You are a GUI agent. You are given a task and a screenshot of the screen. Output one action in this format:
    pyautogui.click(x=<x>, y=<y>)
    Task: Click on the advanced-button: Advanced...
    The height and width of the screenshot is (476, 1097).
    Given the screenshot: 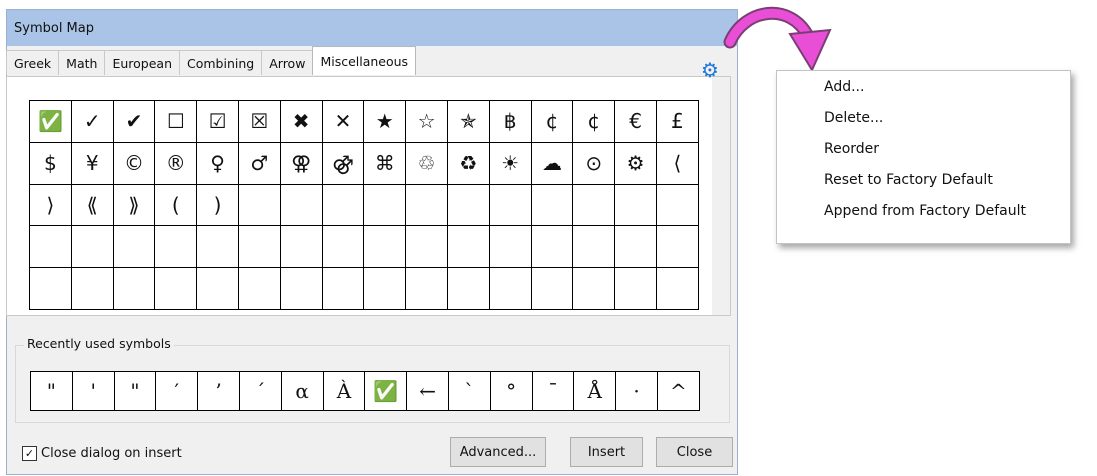 What is the action you would take?
    pyautogui.click(x=498, y=452)
    